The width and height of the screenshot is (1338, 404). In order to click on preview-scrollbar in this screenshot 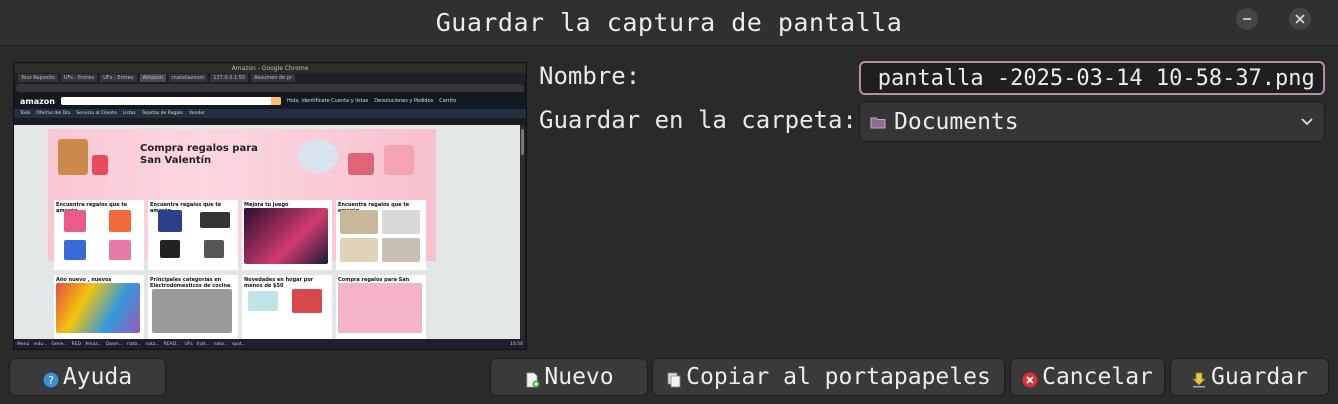, I will do `click(522, 233)`.